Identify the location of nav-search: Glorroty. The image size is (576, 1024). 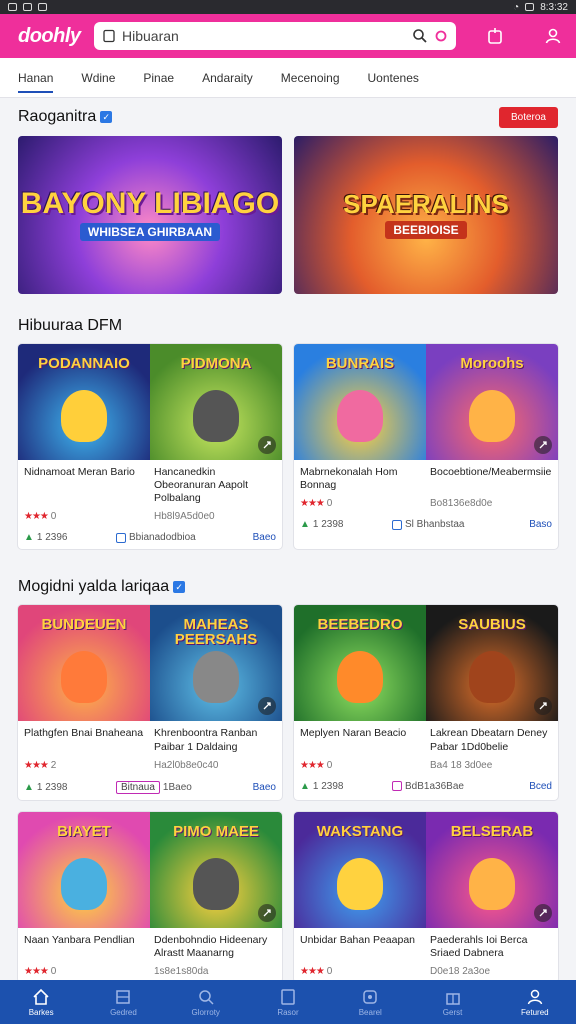
(206, 1002).